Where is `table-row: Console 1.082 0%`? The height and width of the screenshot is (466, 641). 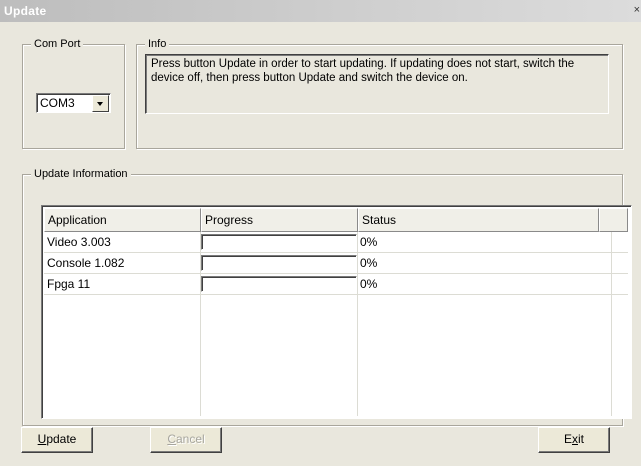 table-row: Console 1.082 0% is located at coordinates (336, 263).